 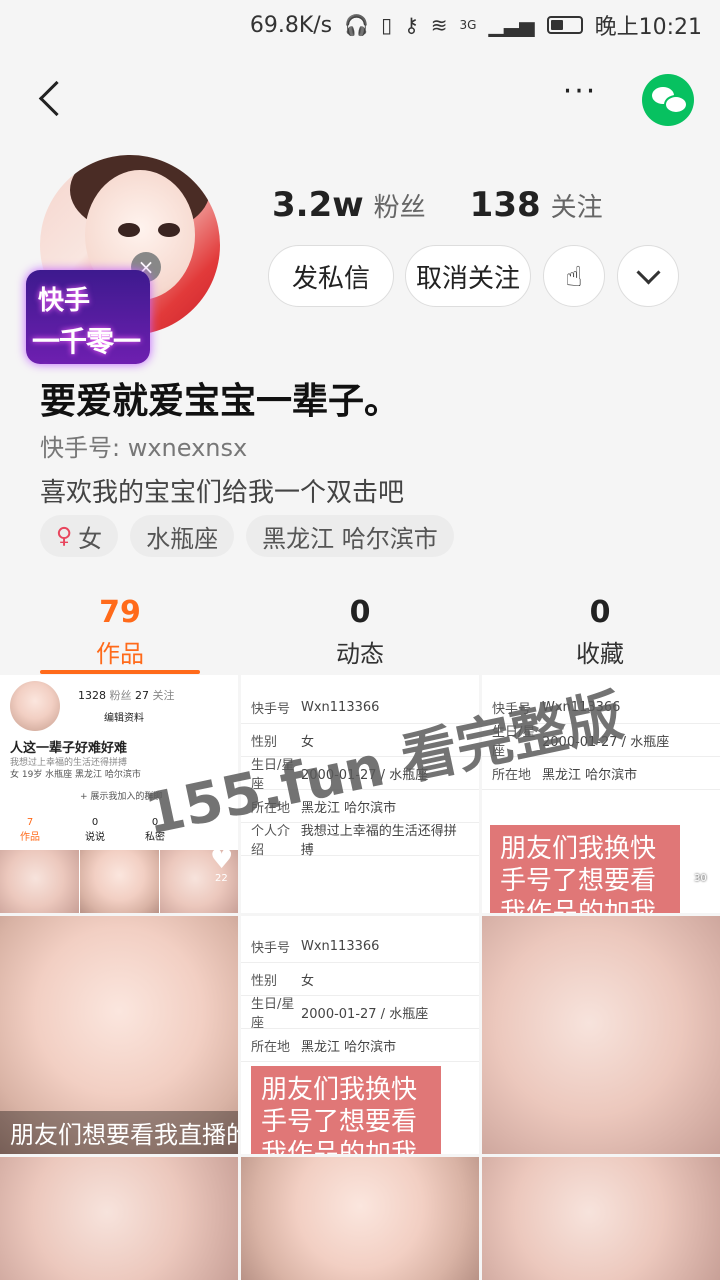 What do you see at coordinates (468, 276) in the screenshot?
I see `unfollow-button: 取消关注` at bounding box center [468, 276].